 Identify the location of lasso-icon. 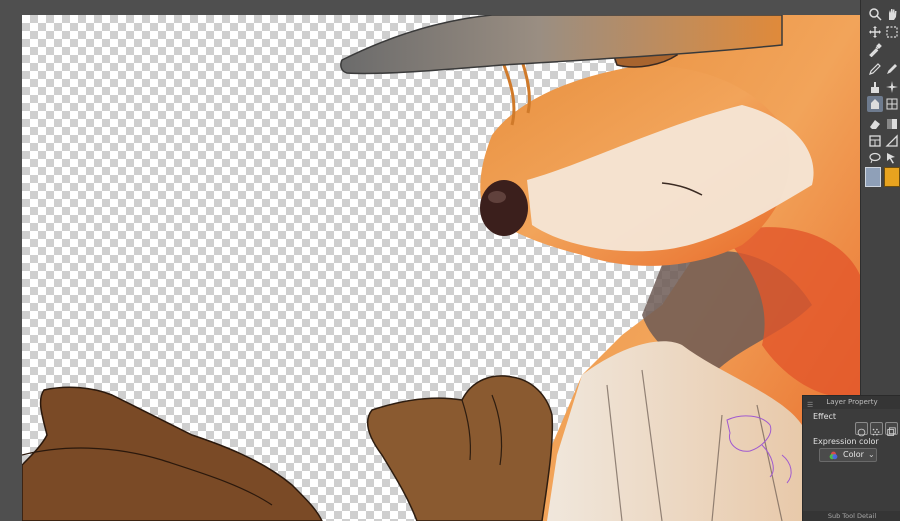
(875, 158).